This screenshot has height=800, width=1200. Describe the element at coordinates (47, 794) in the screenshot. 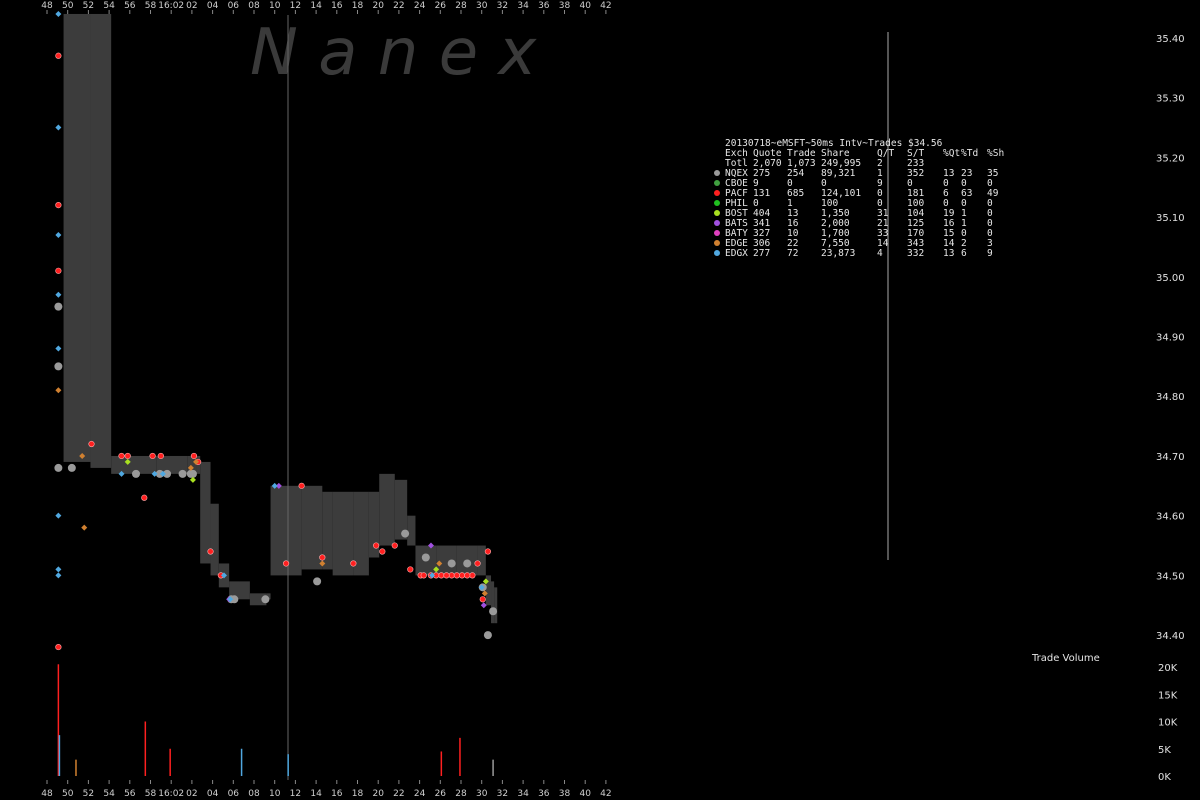

I see `x-tick-label-bottom: 48` at that location.